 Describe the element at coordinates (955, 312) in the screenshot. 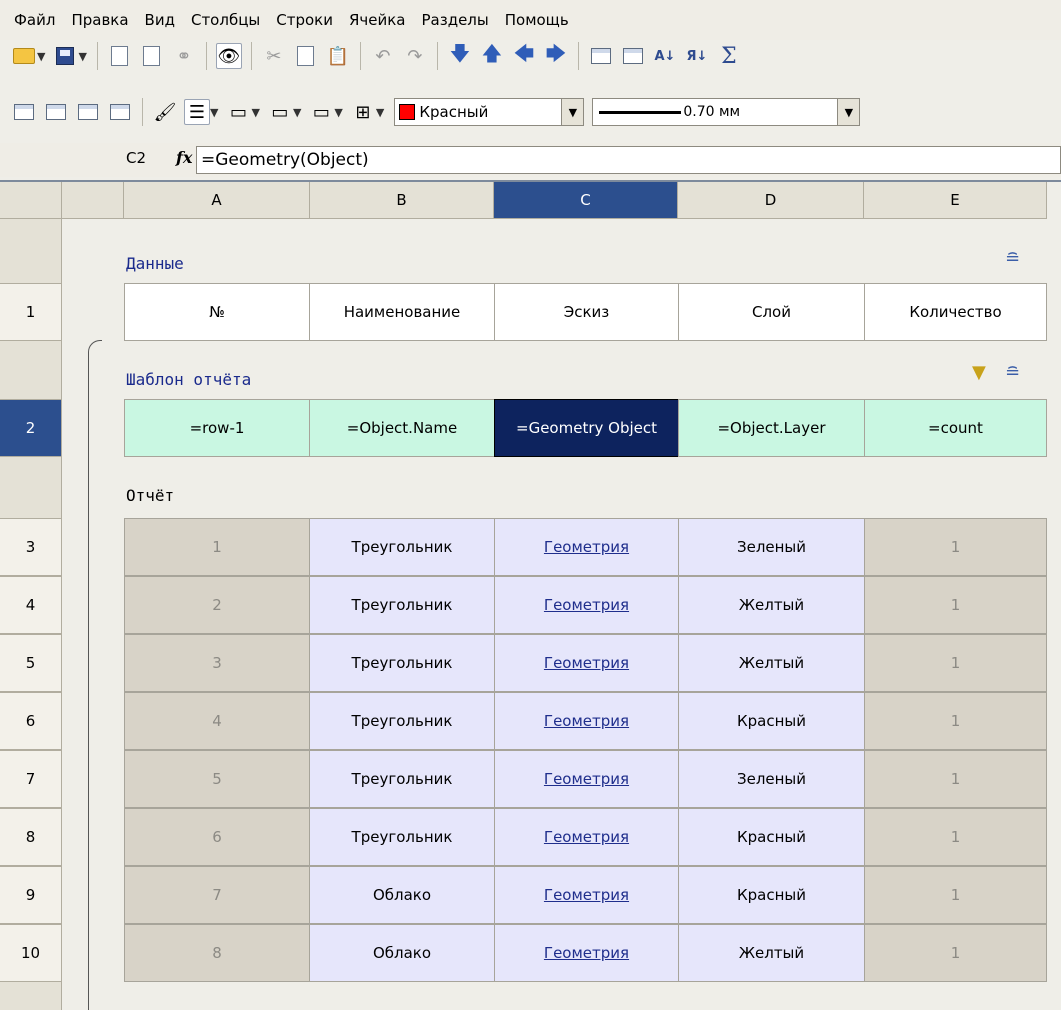

I see `header-cell-count: Количество` at that location.